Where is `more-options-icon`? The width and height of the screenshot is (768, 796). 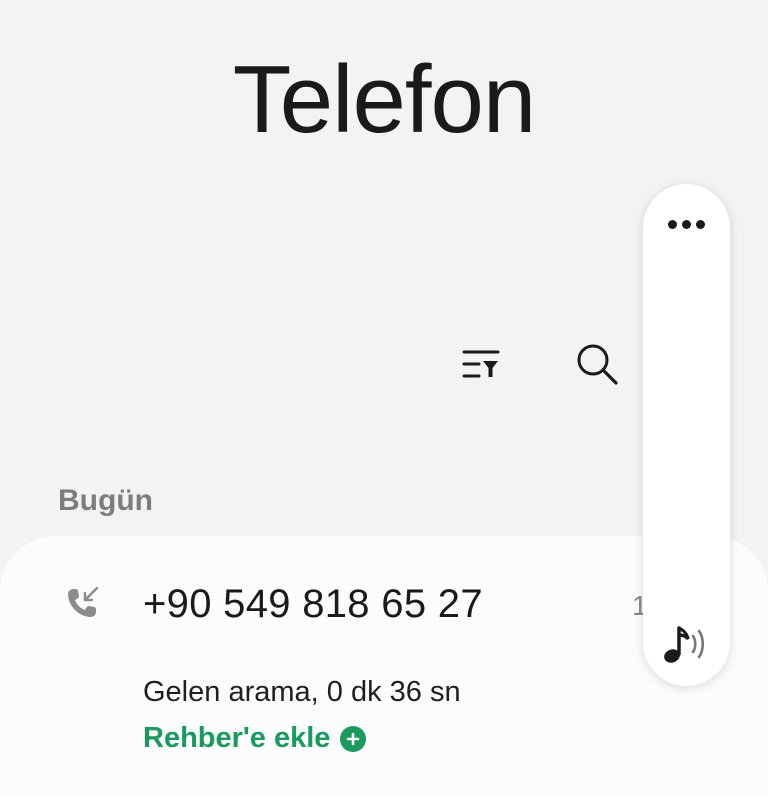 more-options-icon is located at coordinates (686, 224).